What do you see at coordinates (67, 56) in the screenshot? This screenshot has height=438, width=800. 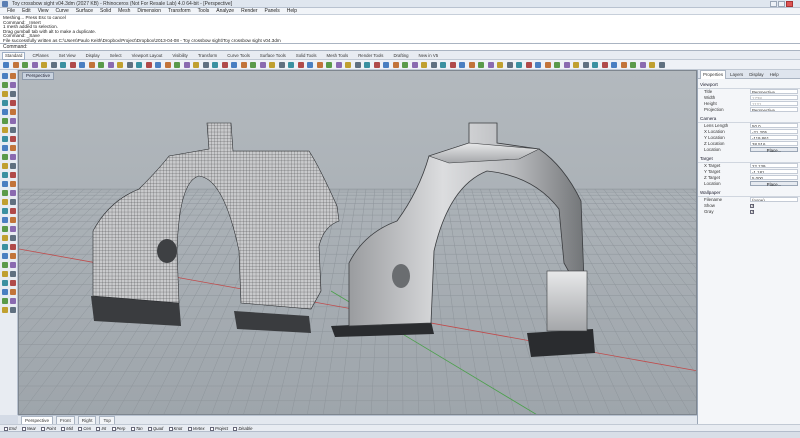 I see `tab-set-view: Set View` at bounding box center [67, 56].